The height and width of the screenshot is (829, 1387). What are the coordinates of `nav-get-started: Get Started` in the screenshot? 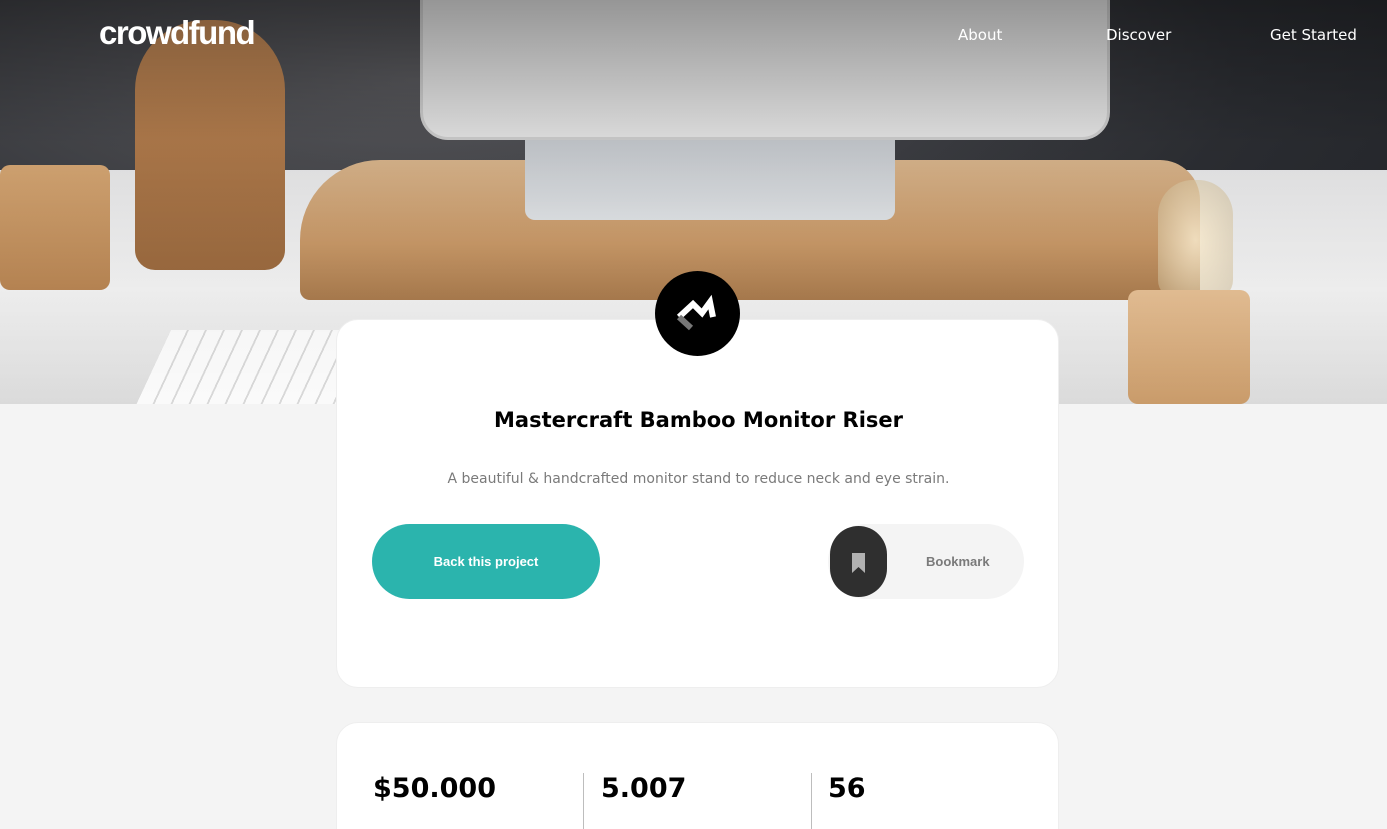 It's located at (1313, 35).